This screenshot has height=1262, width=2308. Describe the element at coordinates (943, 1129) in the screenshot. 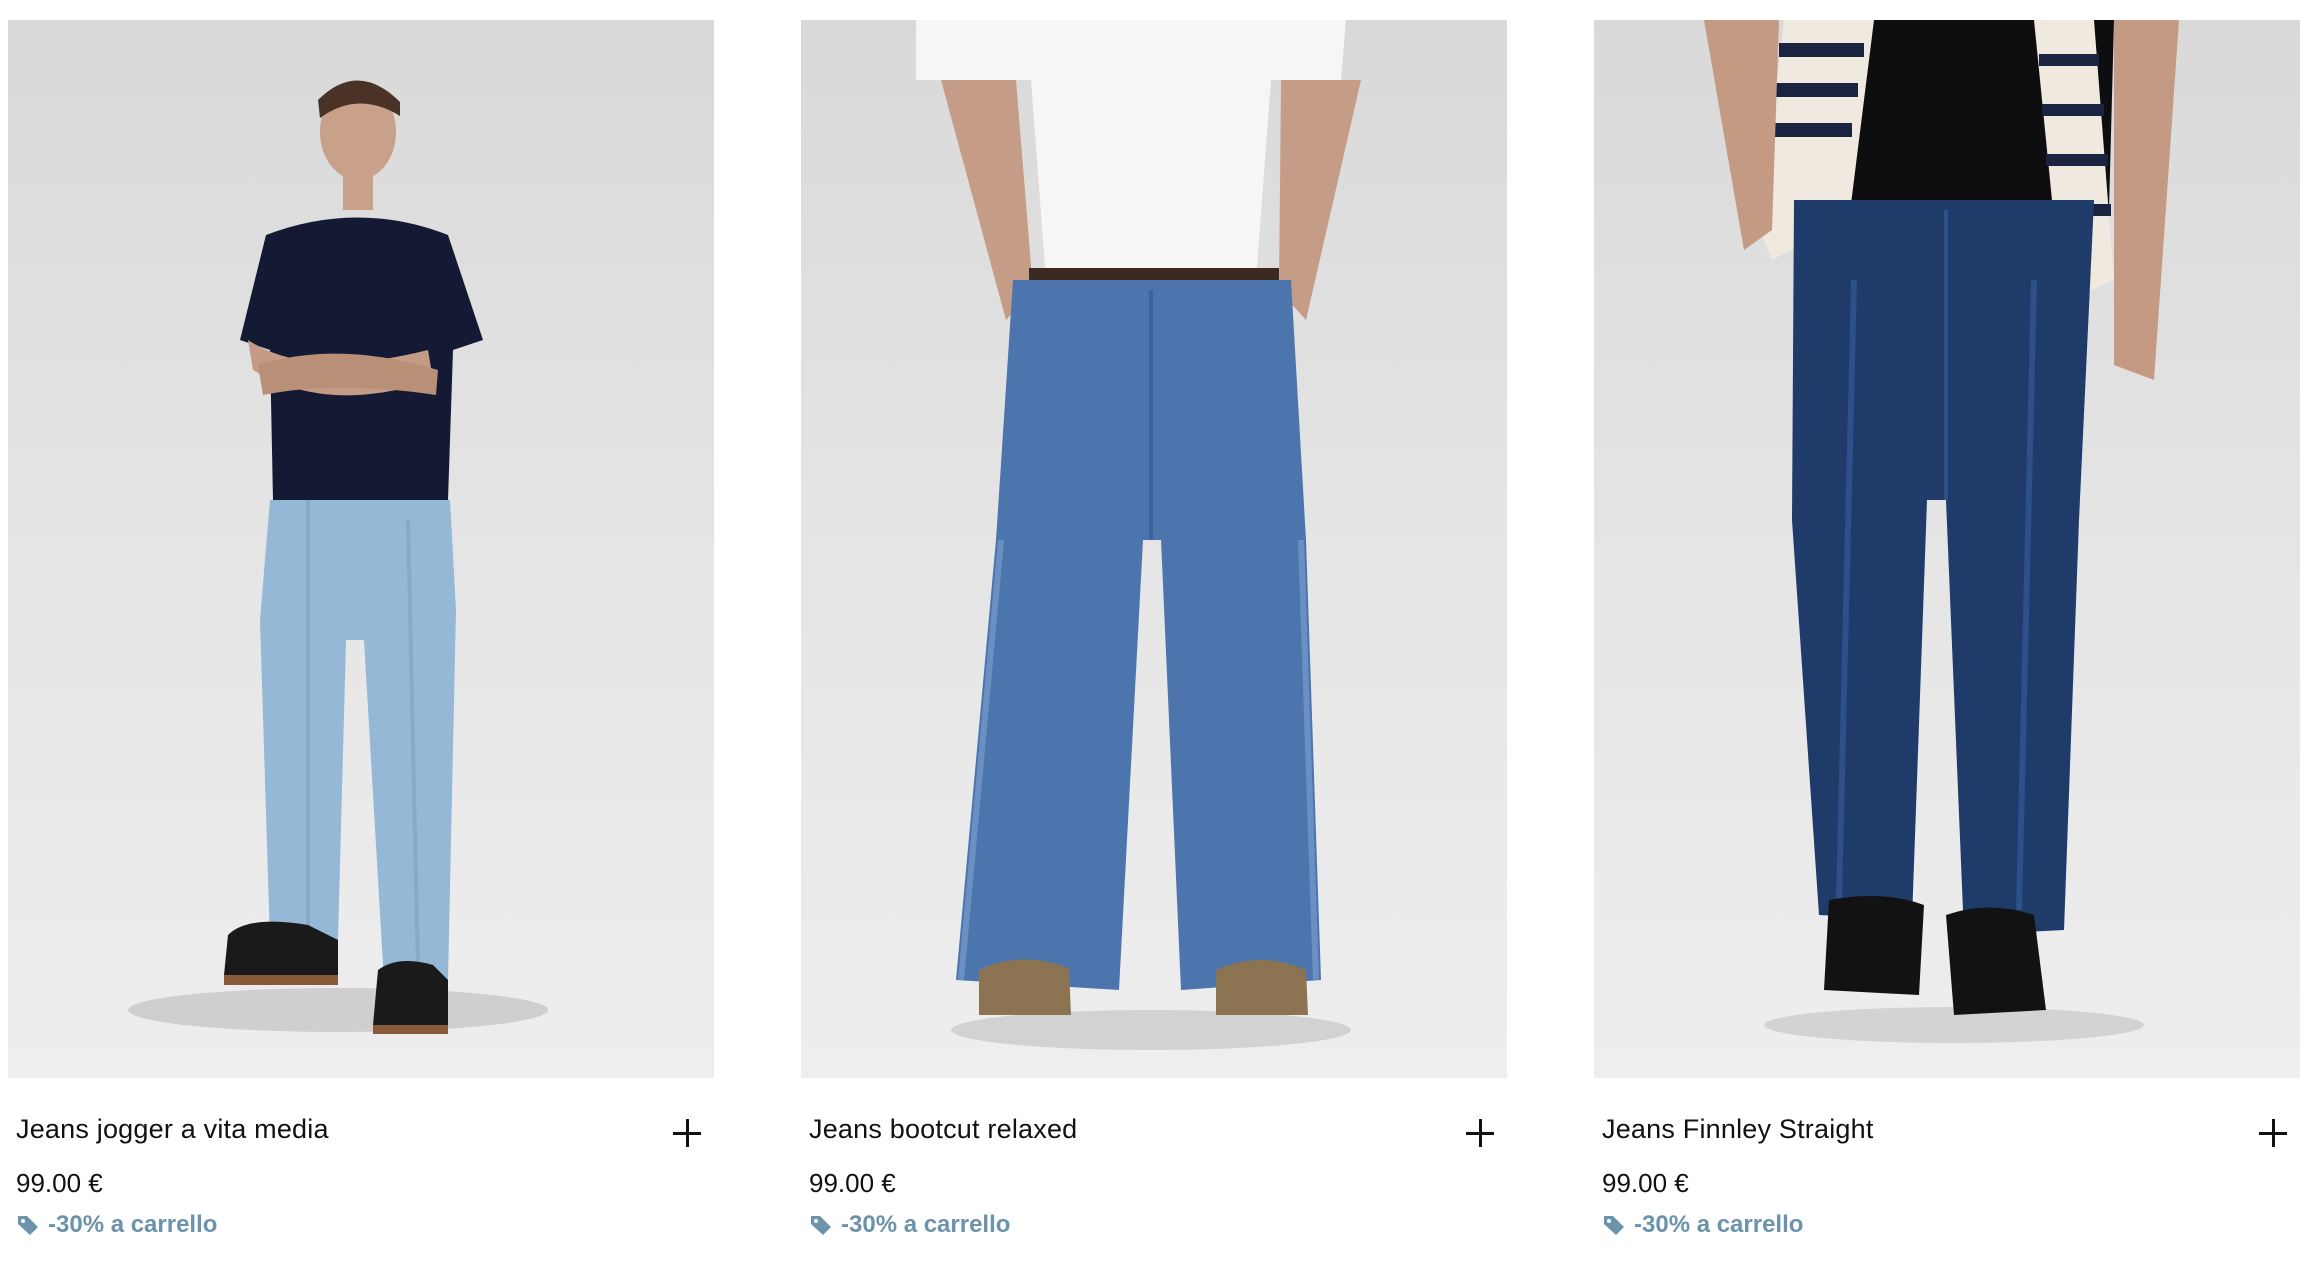

I see `product-name: Jeans bootcut relaxed` at that location.